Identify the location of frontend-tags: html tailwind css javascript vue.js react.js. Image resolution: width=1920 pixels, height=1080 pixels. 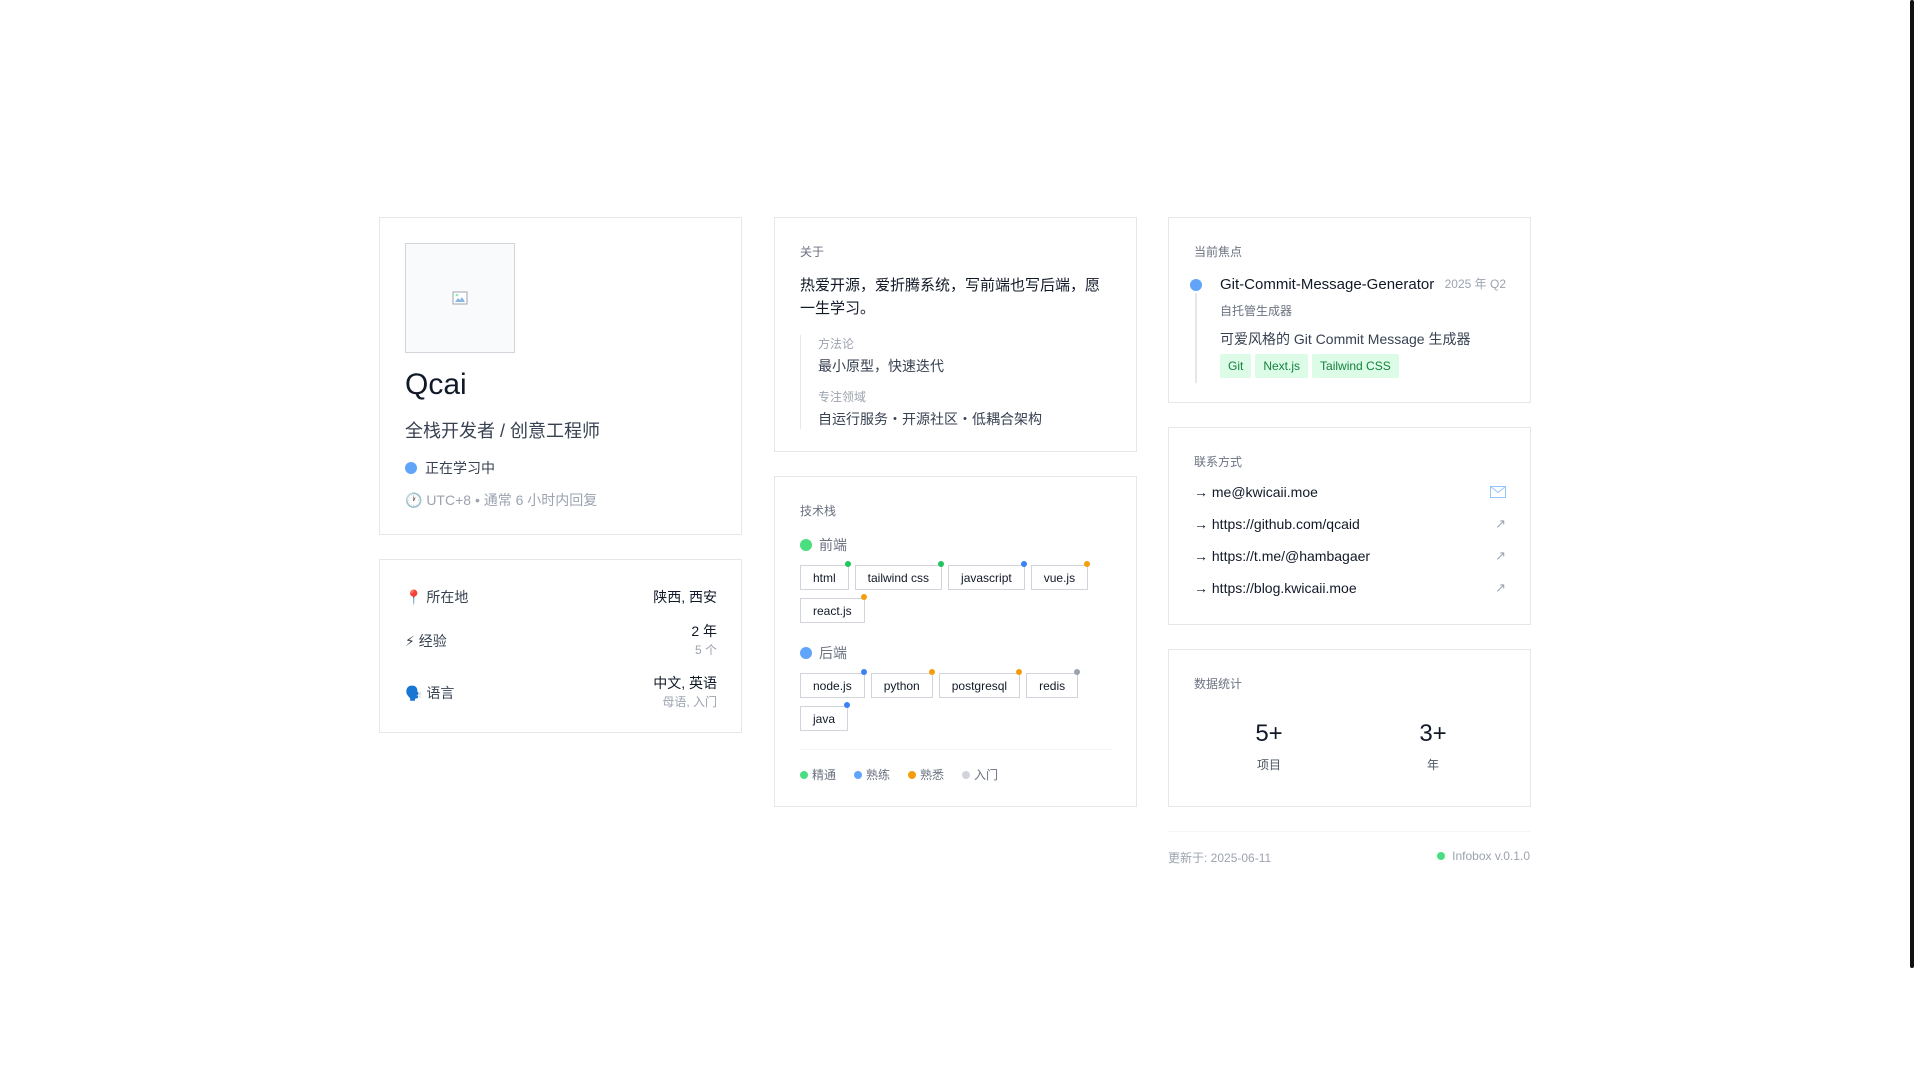
(960, 592).